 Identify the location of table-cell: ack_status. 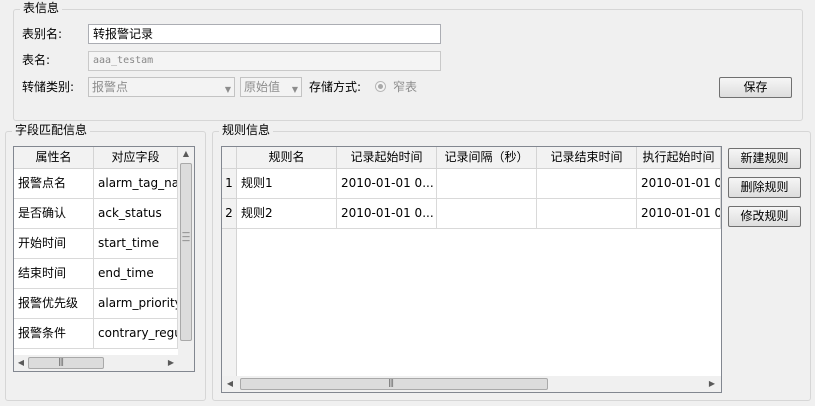
(136, 214).